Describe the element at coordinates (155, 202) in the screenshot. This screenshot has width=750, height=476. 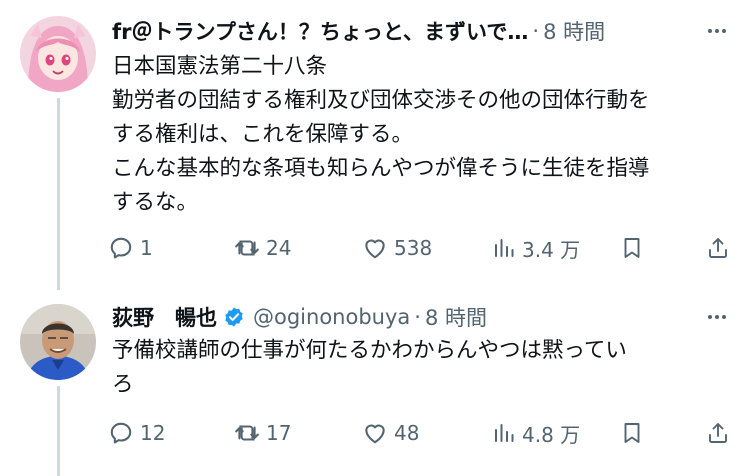
I see `text-line: するな。` at that location.